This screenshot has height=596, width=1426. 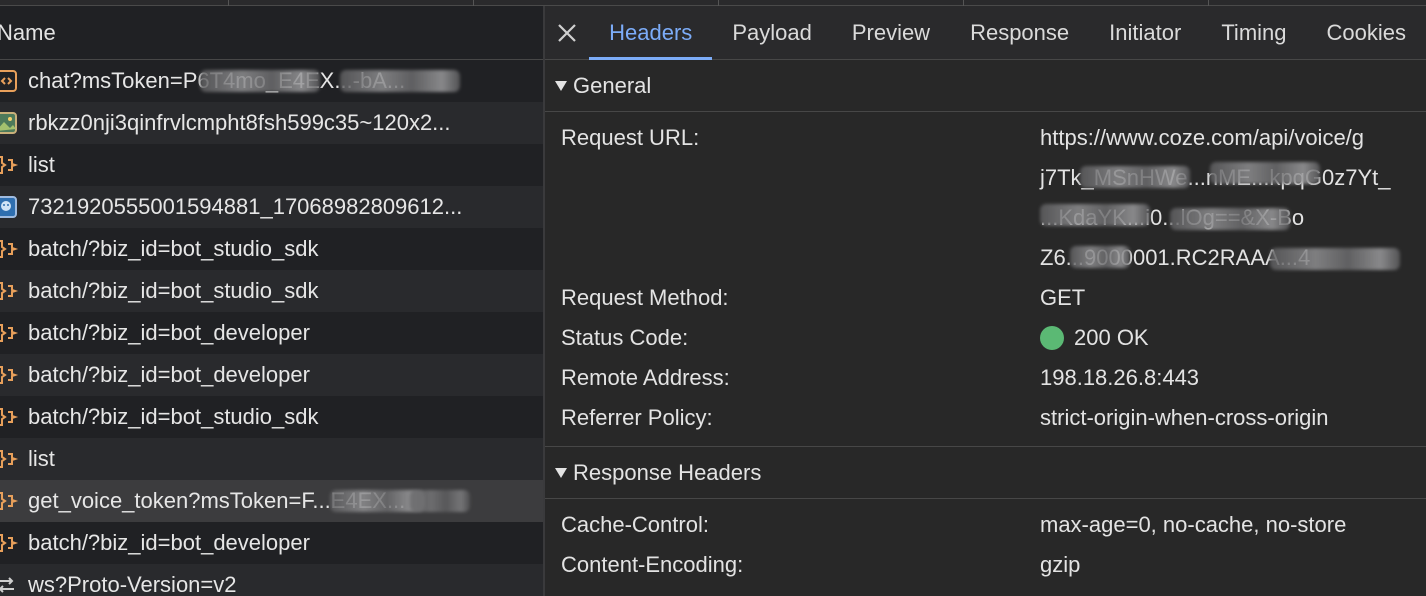 I want to click on referrer-policy-value: strict-origin-when-cross-origin, so click(x=1184, y=418).